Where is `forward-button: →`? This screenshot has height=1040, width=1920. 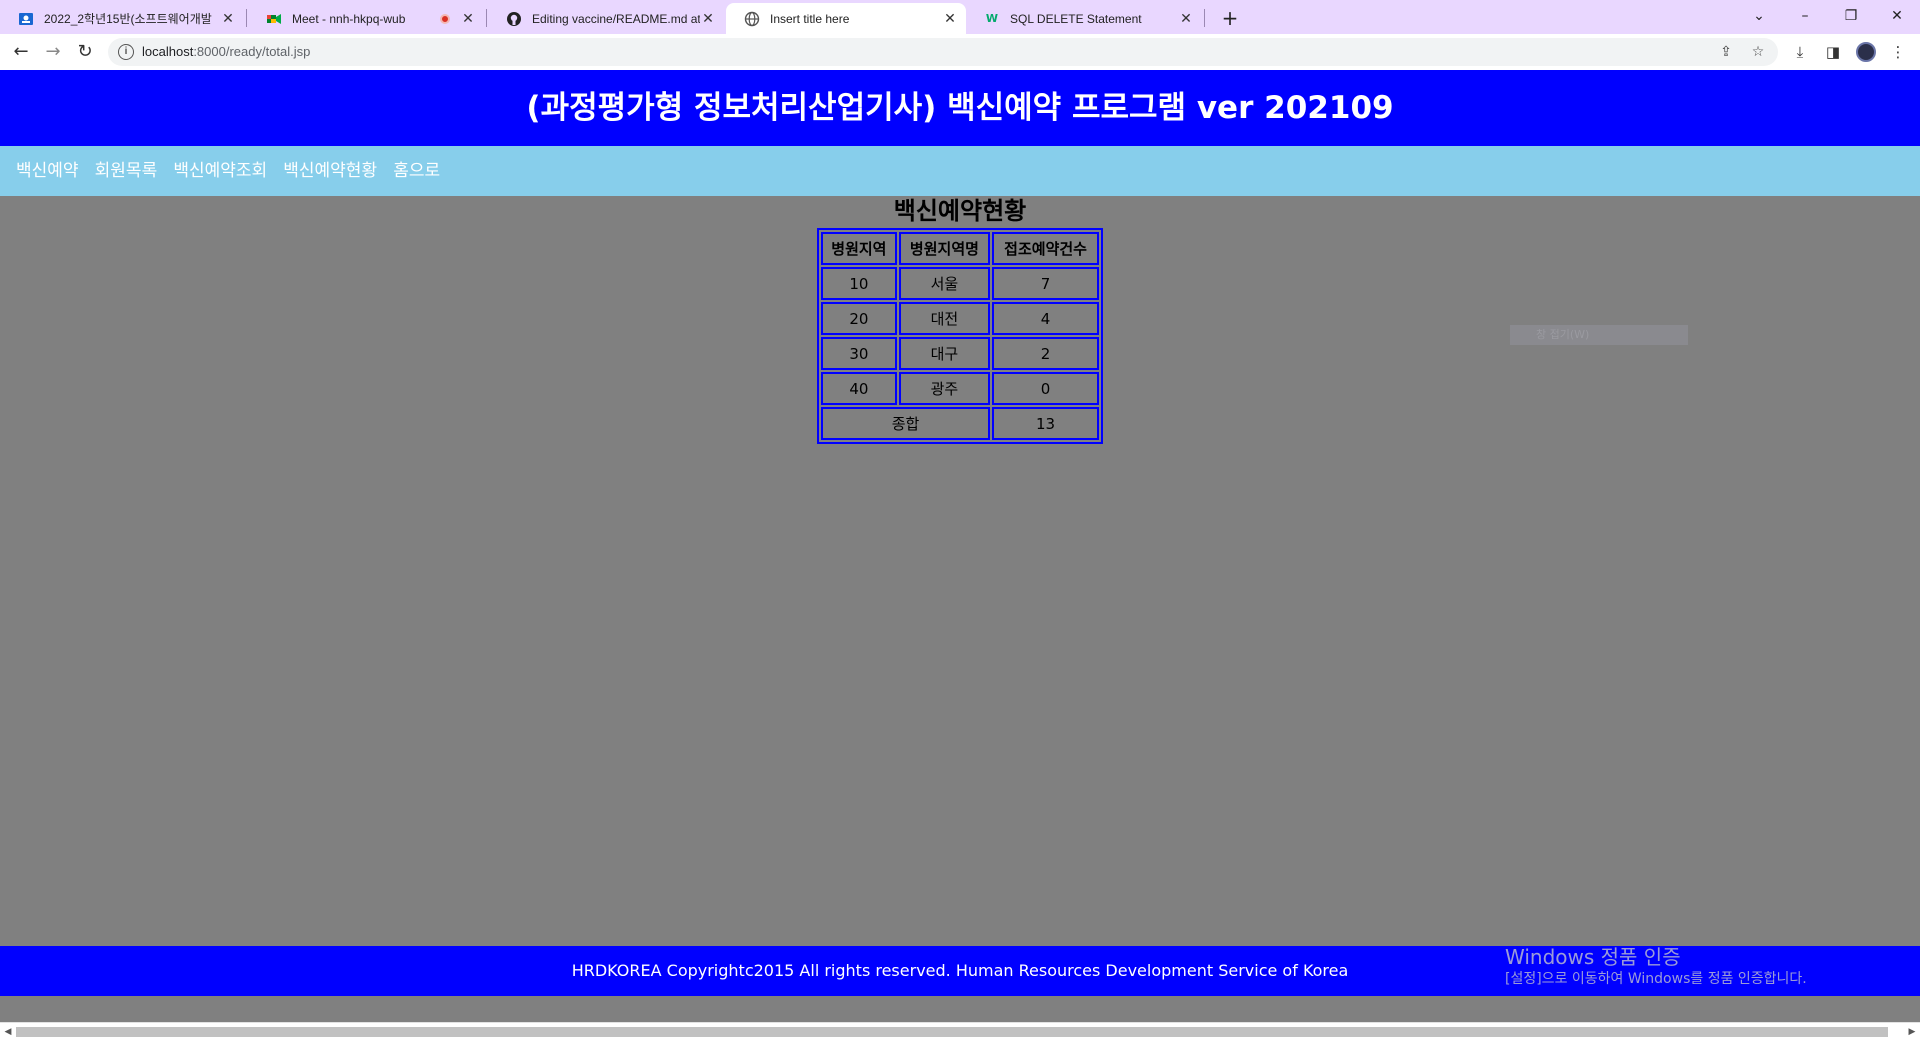 forward-button: → is located at coordinates (53, 52).